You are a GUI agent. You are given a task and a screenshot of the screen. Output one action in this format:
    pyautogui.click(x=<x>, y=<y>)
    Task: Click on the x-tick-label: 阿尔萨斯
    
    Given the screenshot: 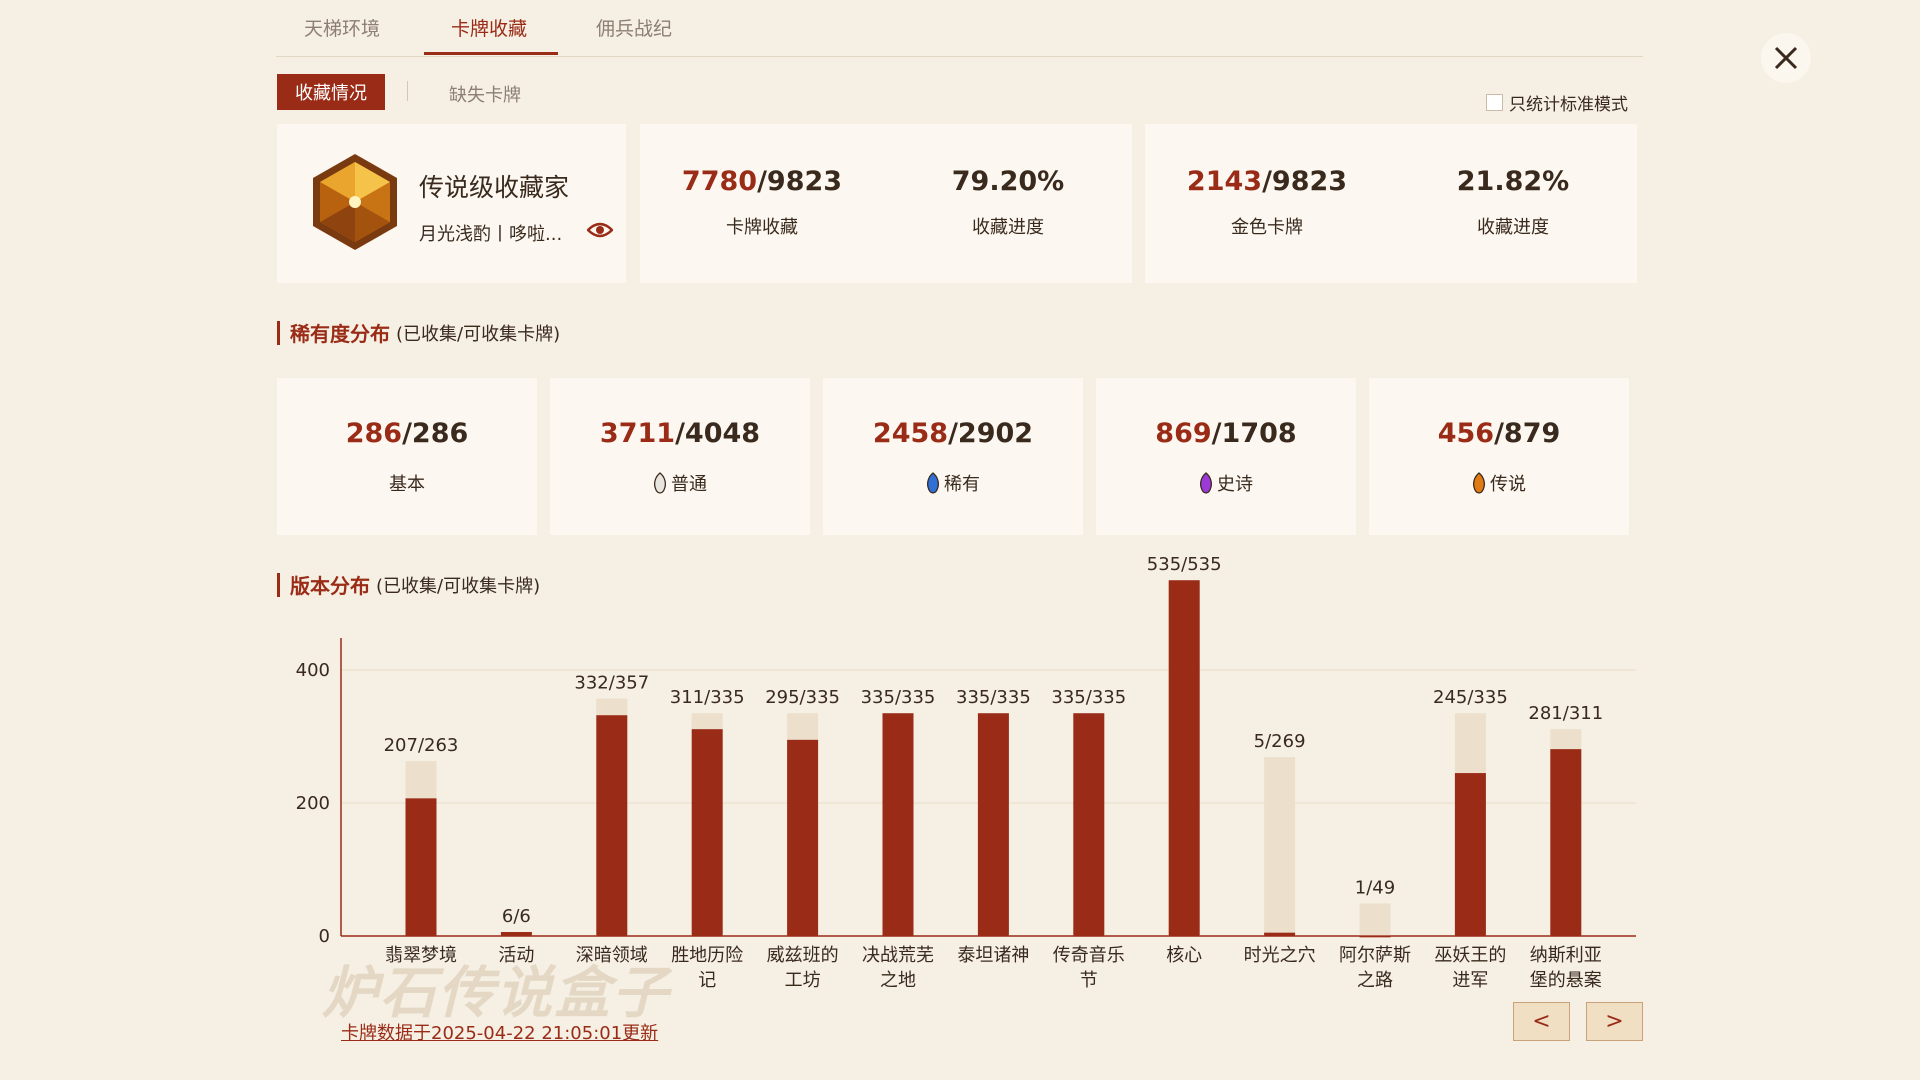 What is the action you would take?
    pyautogui.click(x=1375, y=955)
    